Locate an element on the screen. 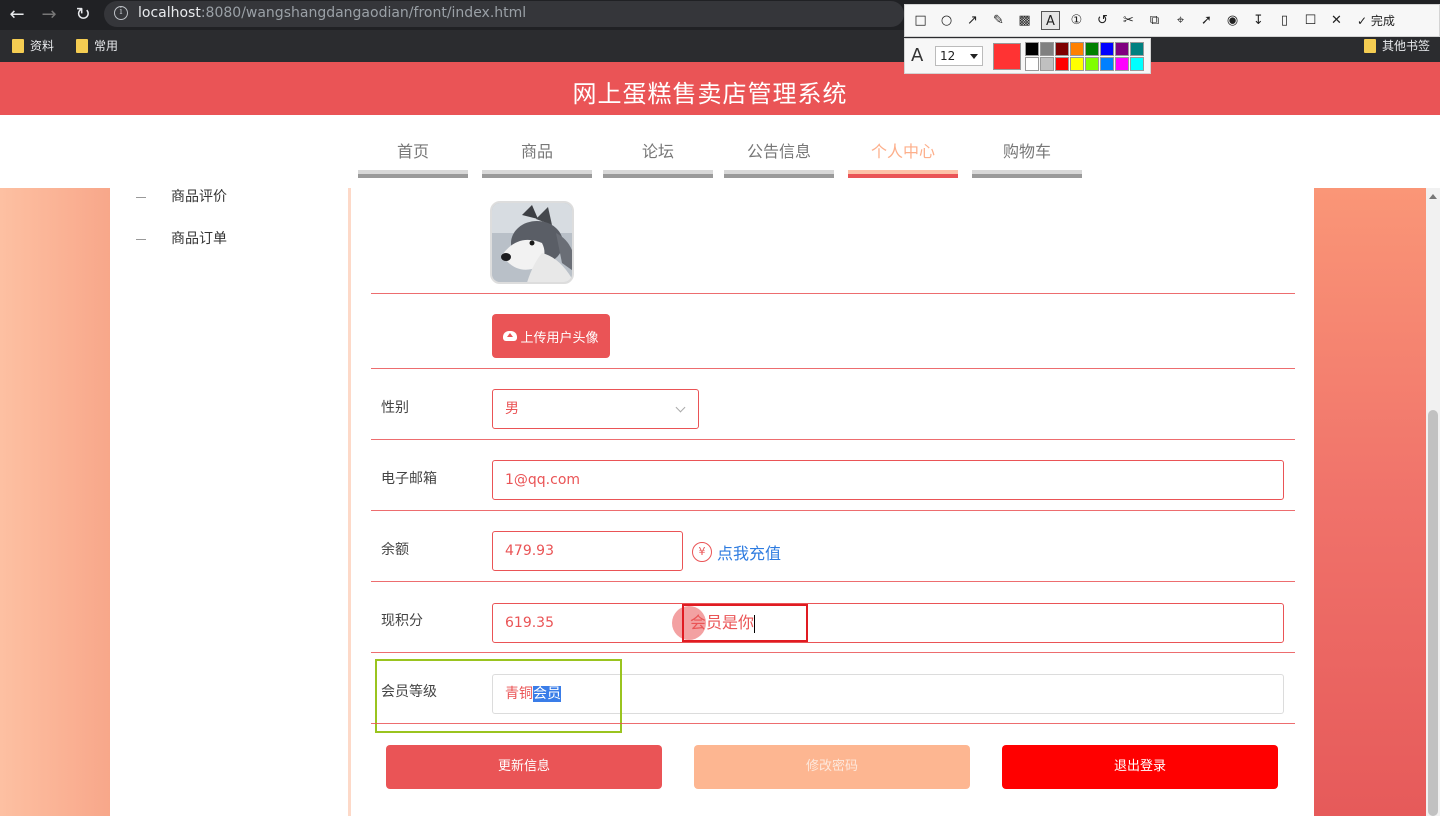 The height and width of the screenshot is (816, 1440). reload-icon: ↻ is located at coordinates (83, 15).